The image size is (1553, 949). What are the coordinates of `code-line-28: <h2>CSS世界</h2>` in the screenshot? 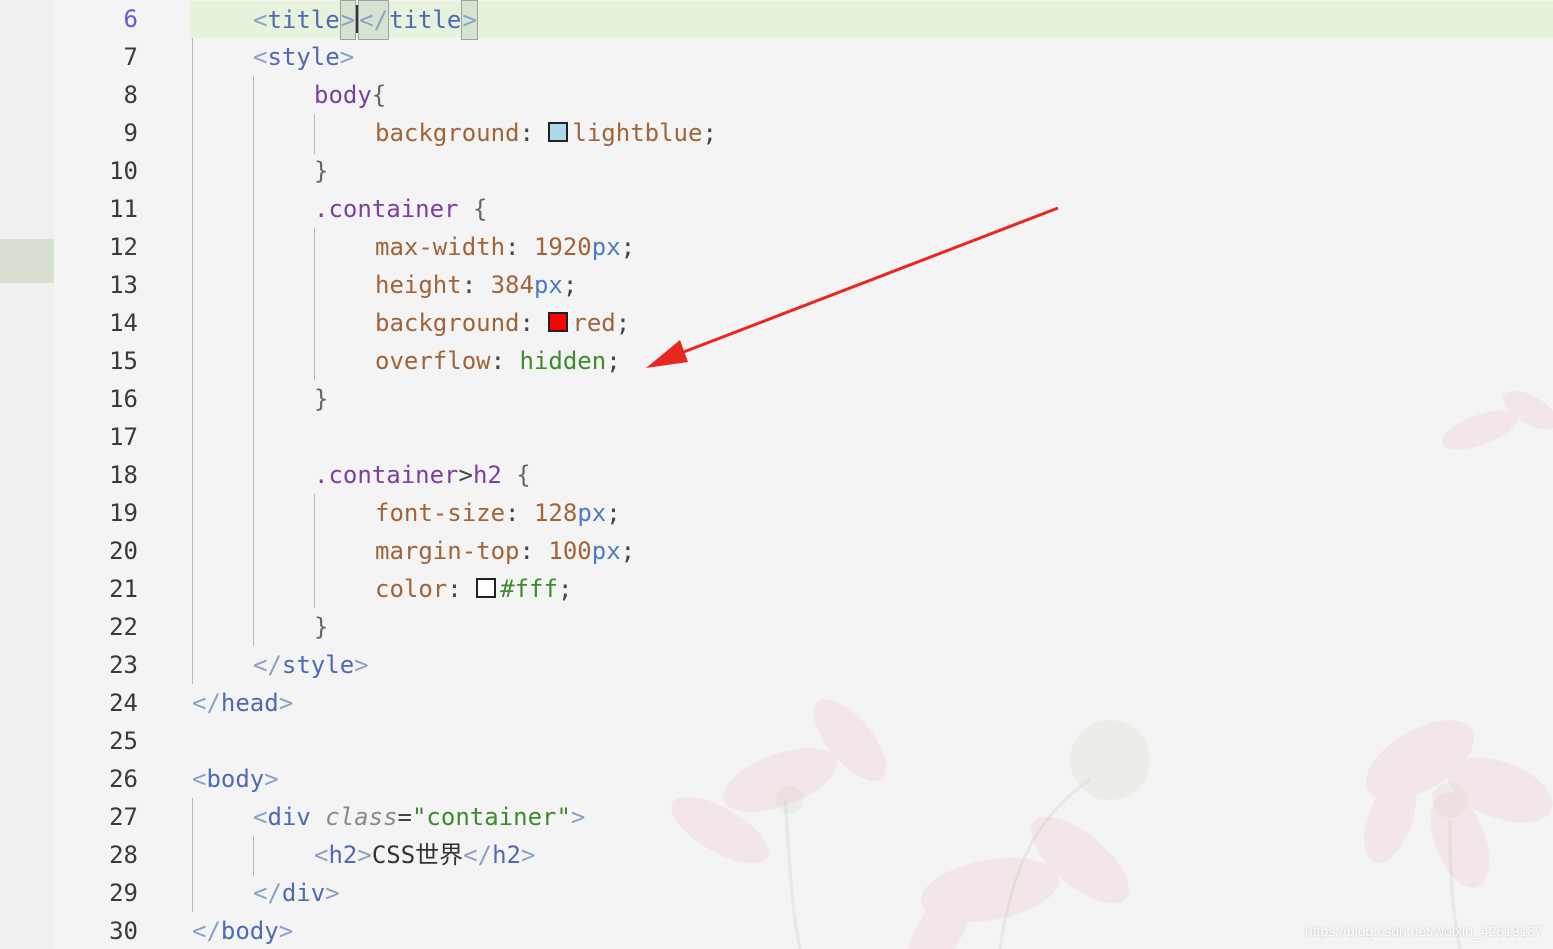 It's located at (424, 855).